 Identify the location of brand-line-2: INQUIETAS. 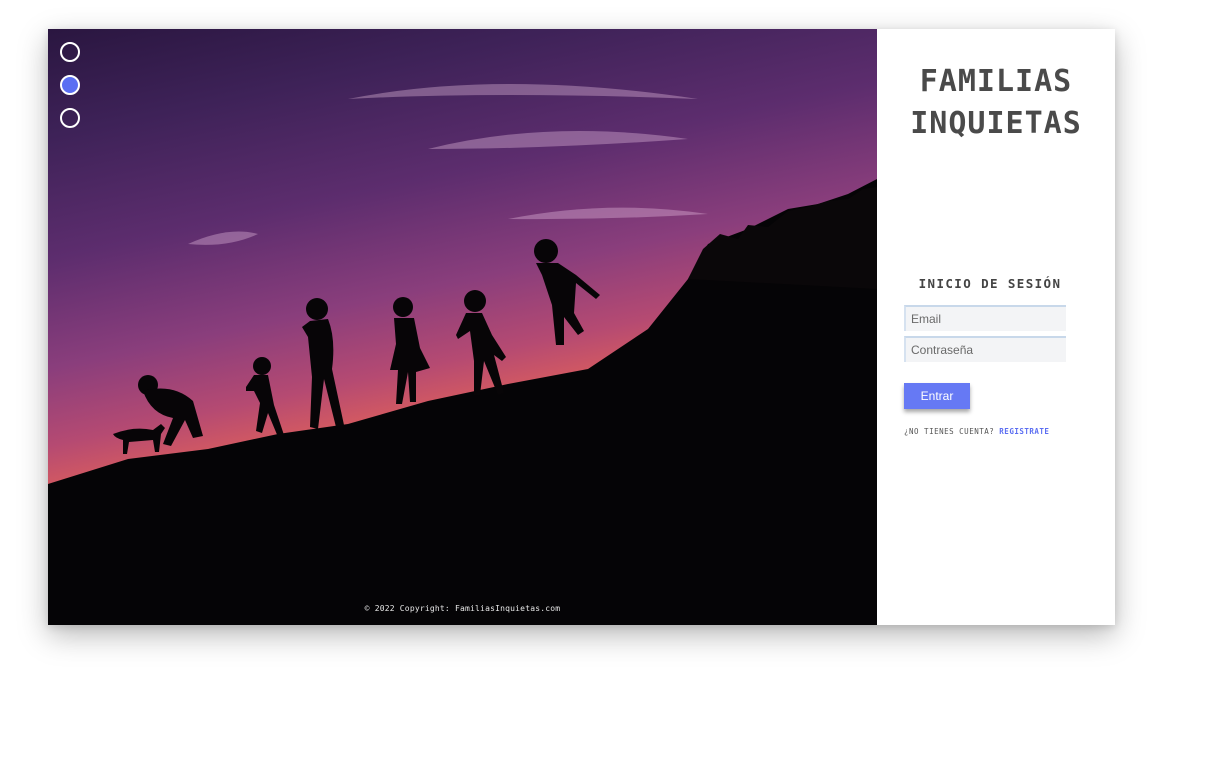
(996, 123).